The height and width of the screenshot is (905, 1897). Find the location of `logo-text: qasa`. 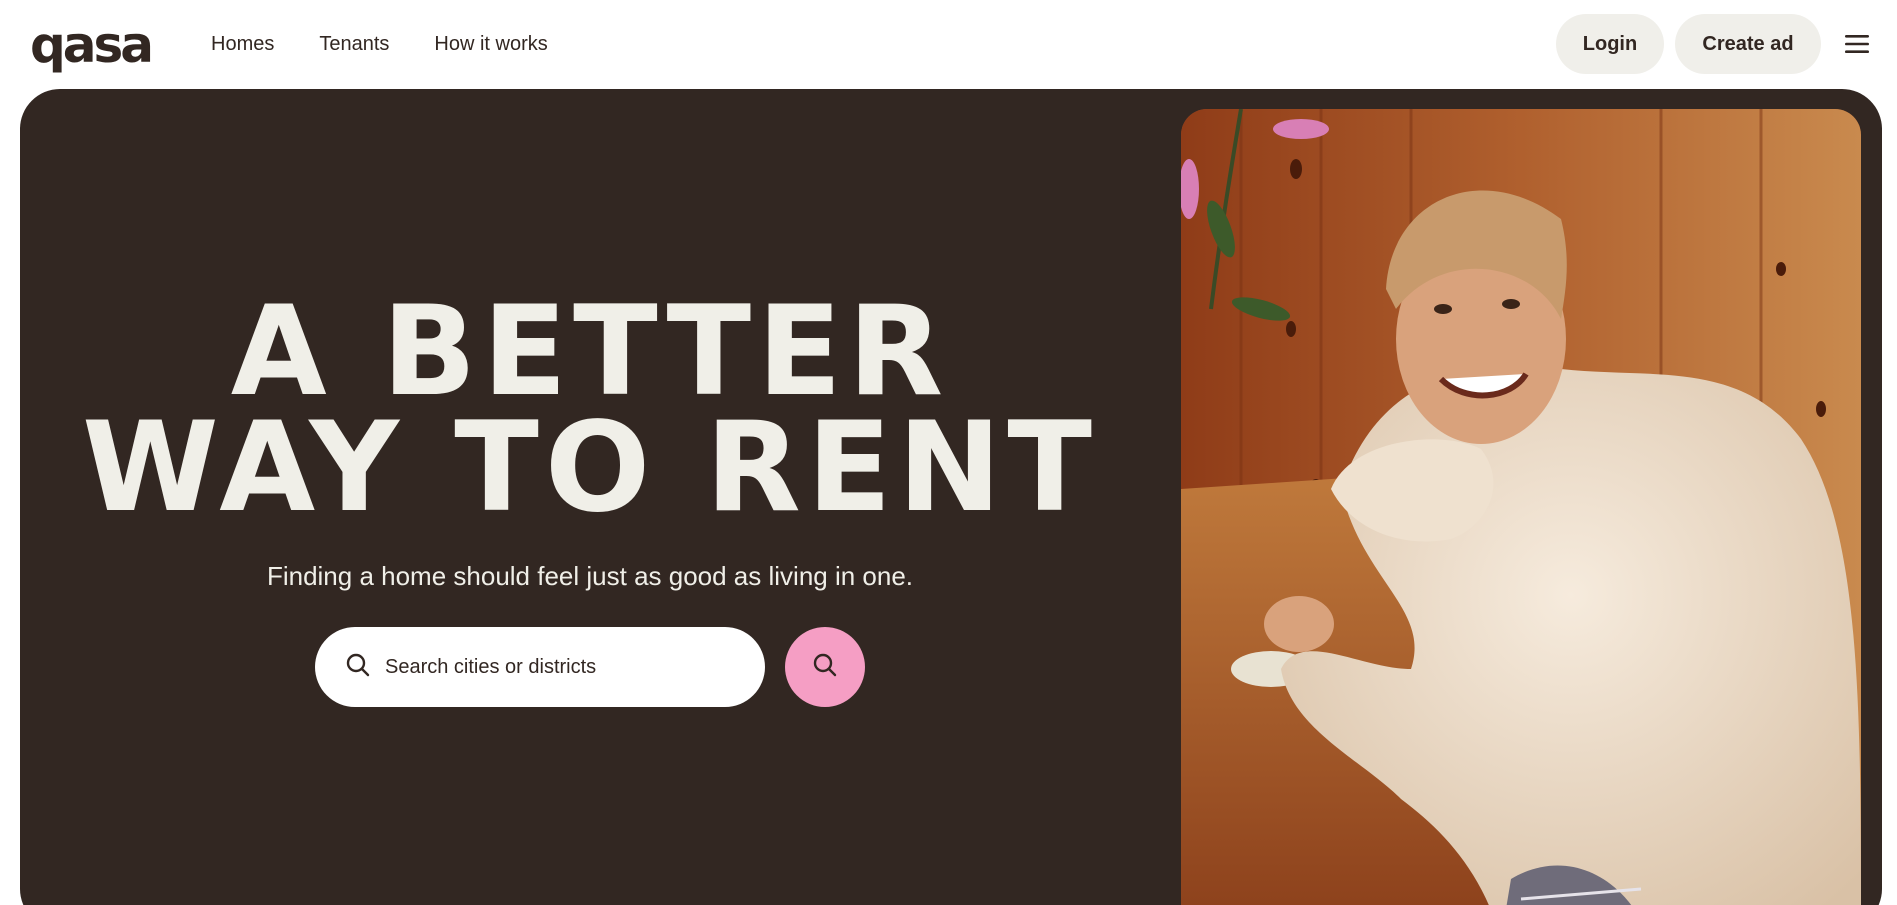

logo-text: qasa is located at coordinates (92, 45).